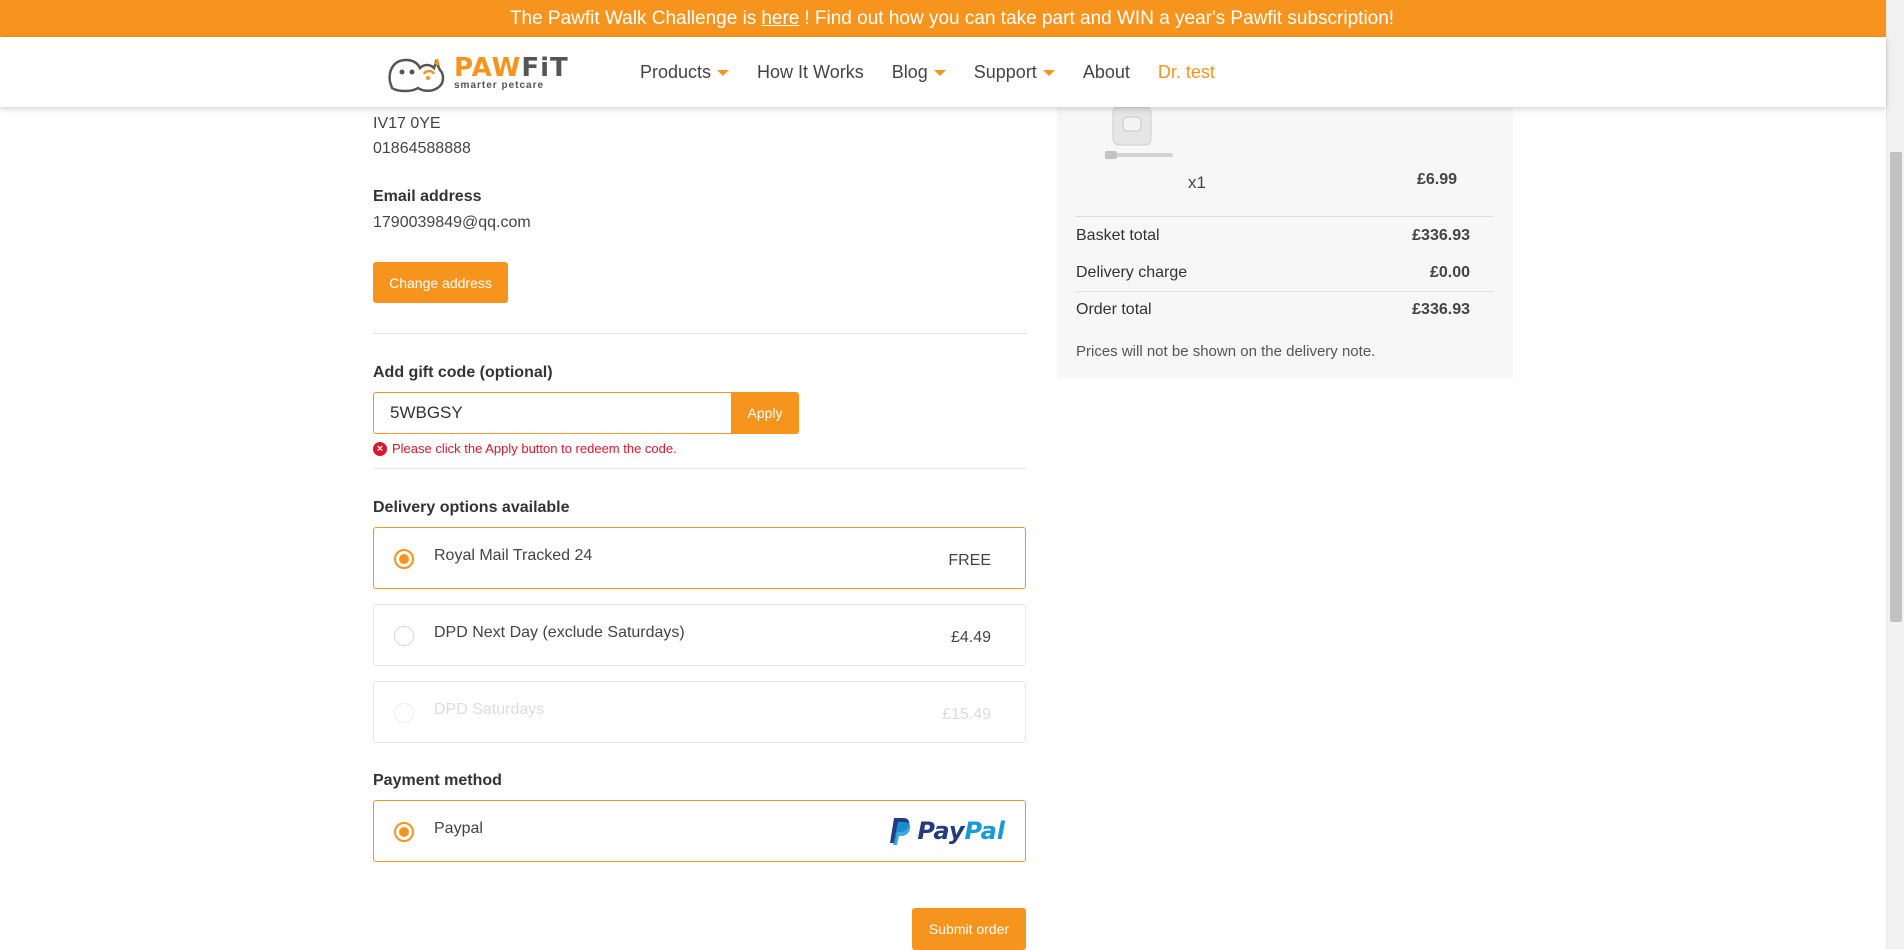 The width and height of the screenshot is (1904, 950). What do you see at coordinates (511, 68) in the screenshot?
I see `logo-wordmark: PAWFiT` at bounding box center [511, 68].